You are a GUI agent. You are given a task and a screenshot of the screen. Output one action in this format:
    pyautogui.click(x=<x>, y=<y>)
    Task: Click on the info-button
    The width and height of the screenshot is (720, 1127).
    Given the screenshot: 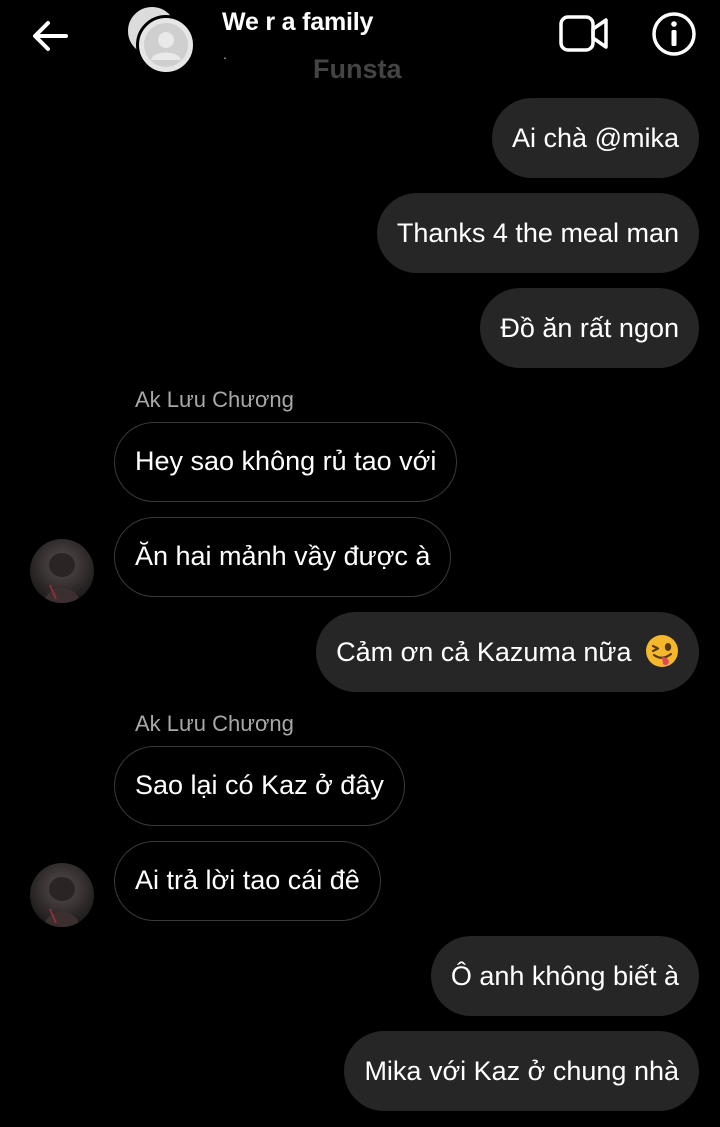 What is the action you would take?
    pyautogui.click(x=674, y=34)
    